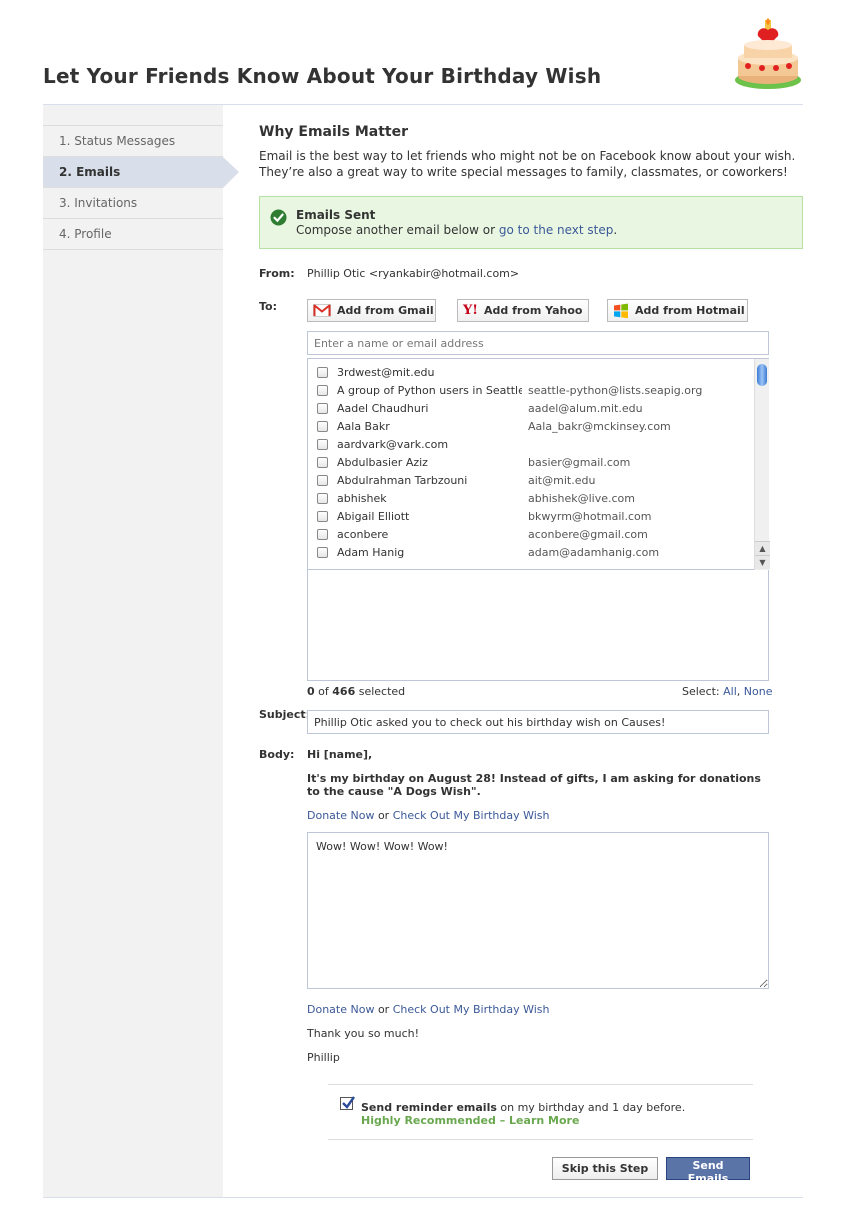  Describe the element at coordinates (538, 910) in the screenshot. I see `message-textarea: Wow! Wow! Wow! Wow!` at that location.